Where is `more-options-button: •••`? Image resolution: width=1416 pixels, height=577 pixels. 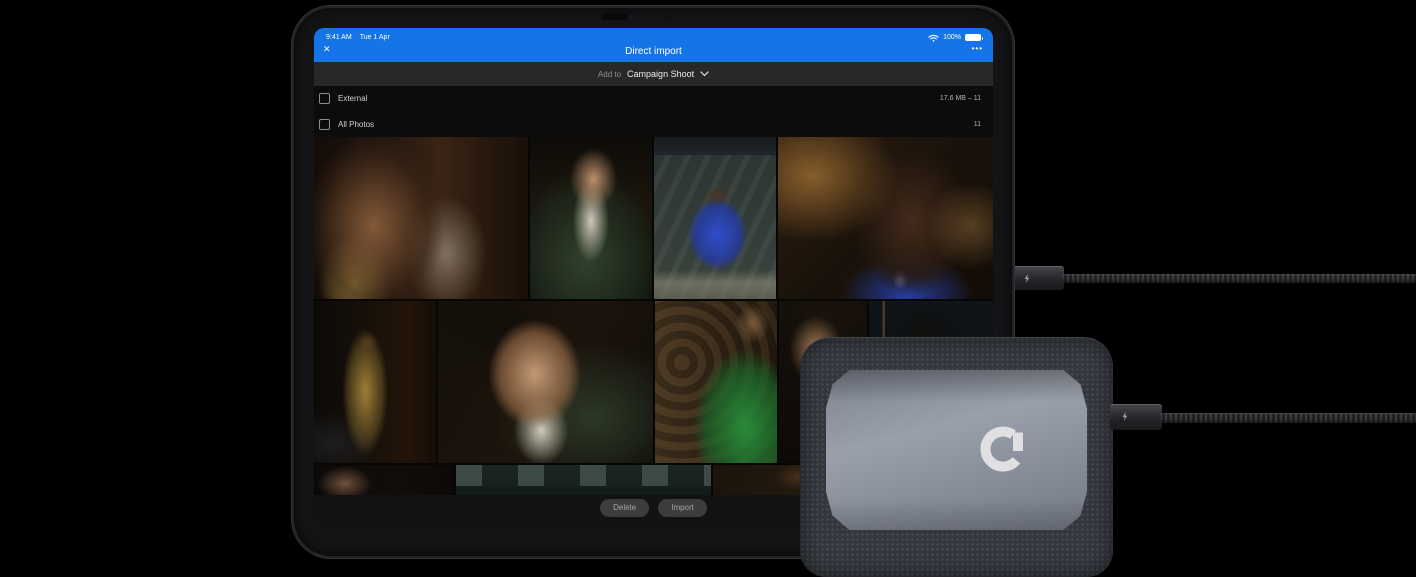
more-options-button: ••• is located at coordinates (977, 48).